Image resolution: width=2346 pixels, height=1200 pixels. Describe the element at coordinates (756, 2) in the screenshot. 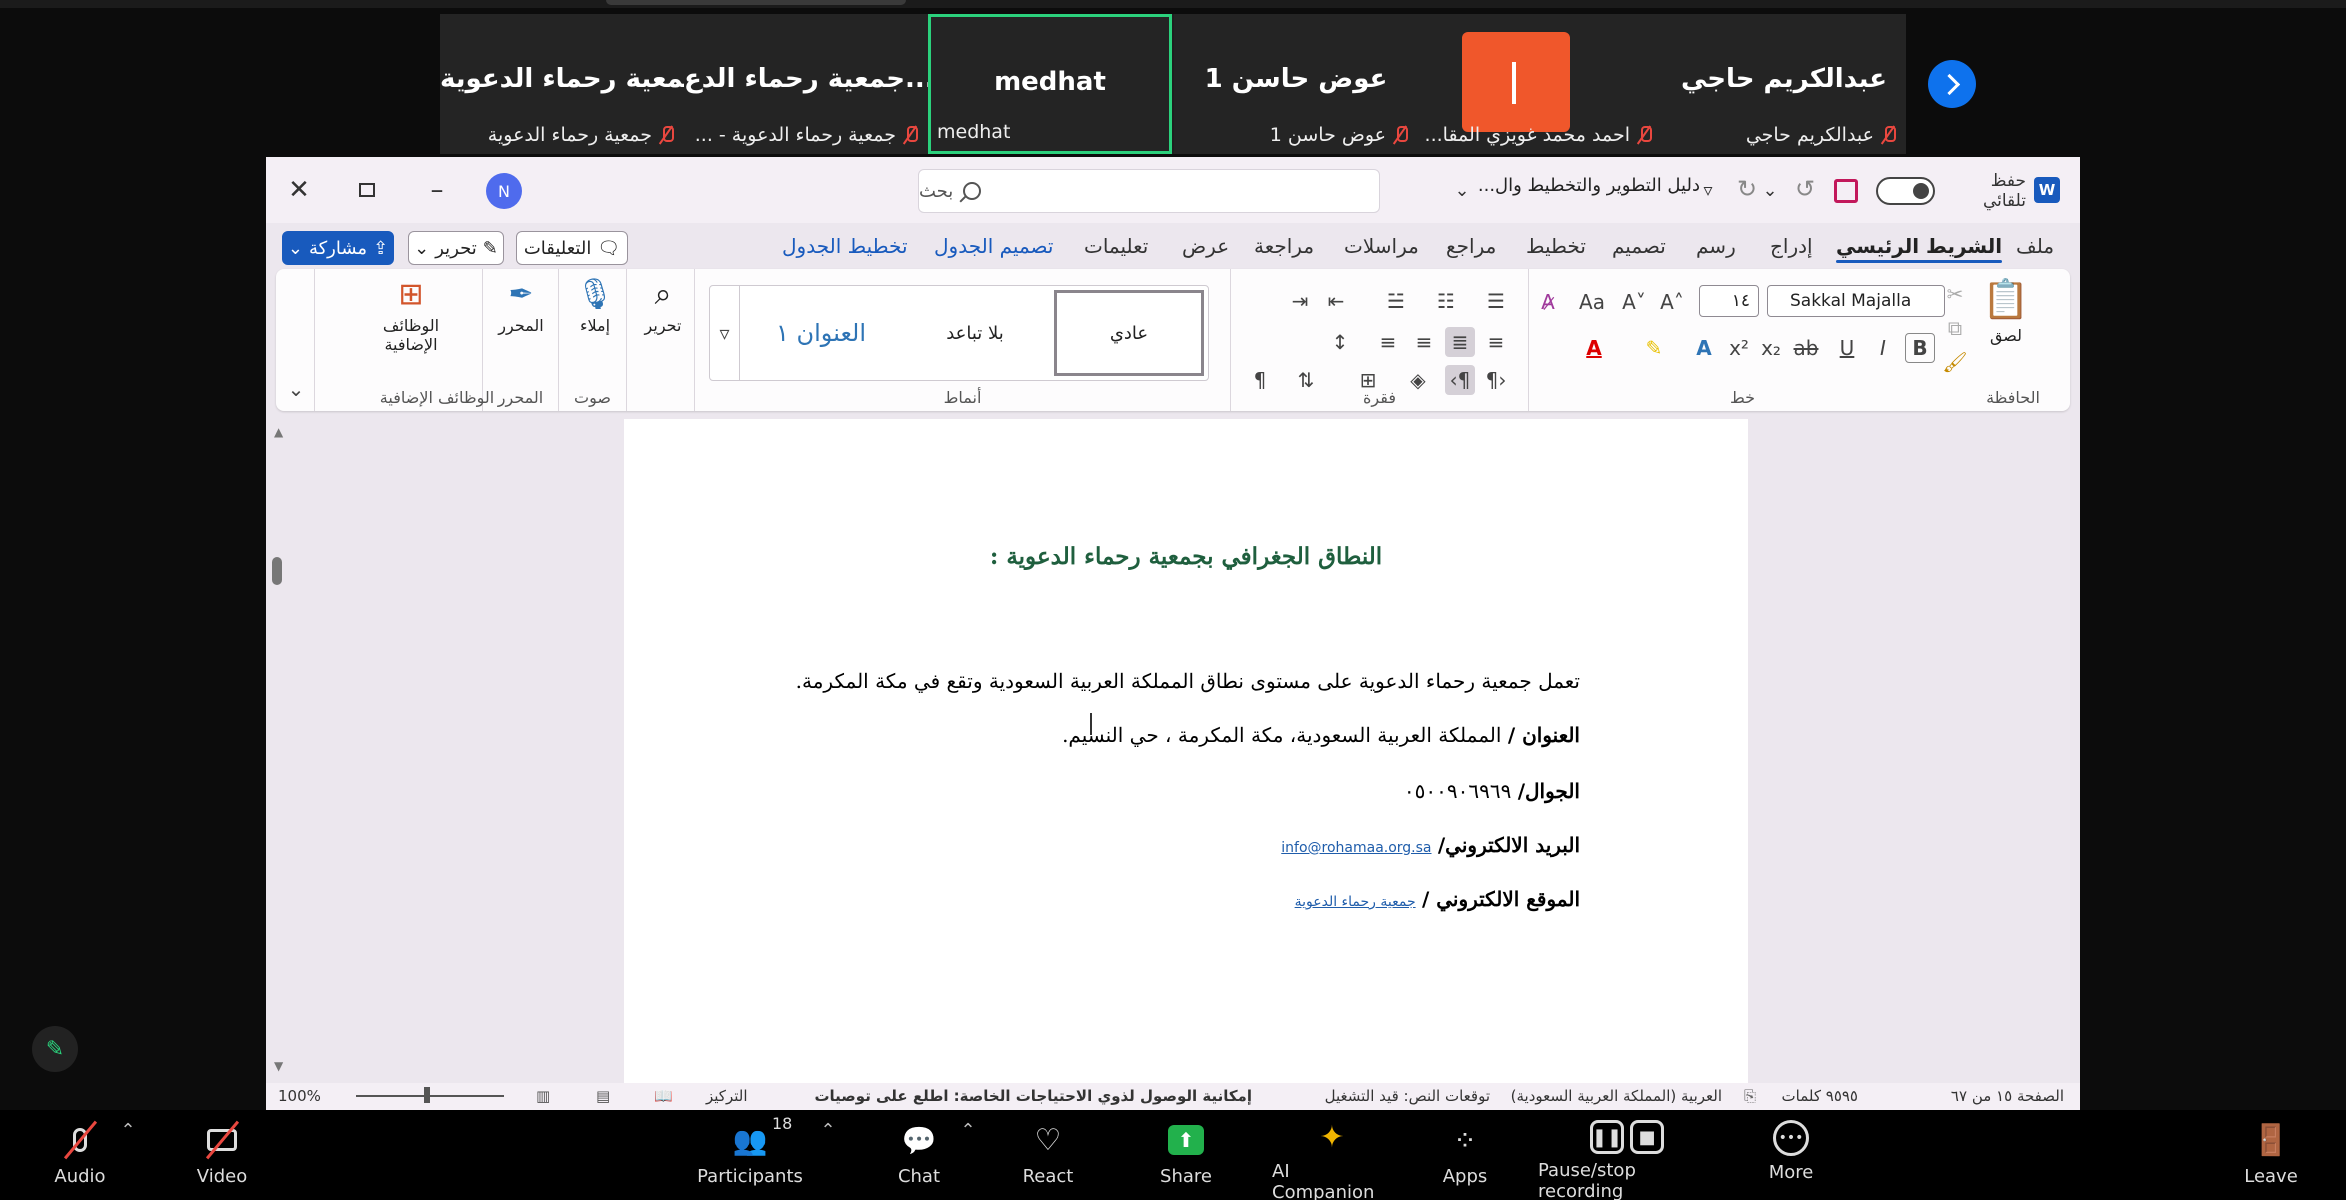

I see `top-handle` at that location.